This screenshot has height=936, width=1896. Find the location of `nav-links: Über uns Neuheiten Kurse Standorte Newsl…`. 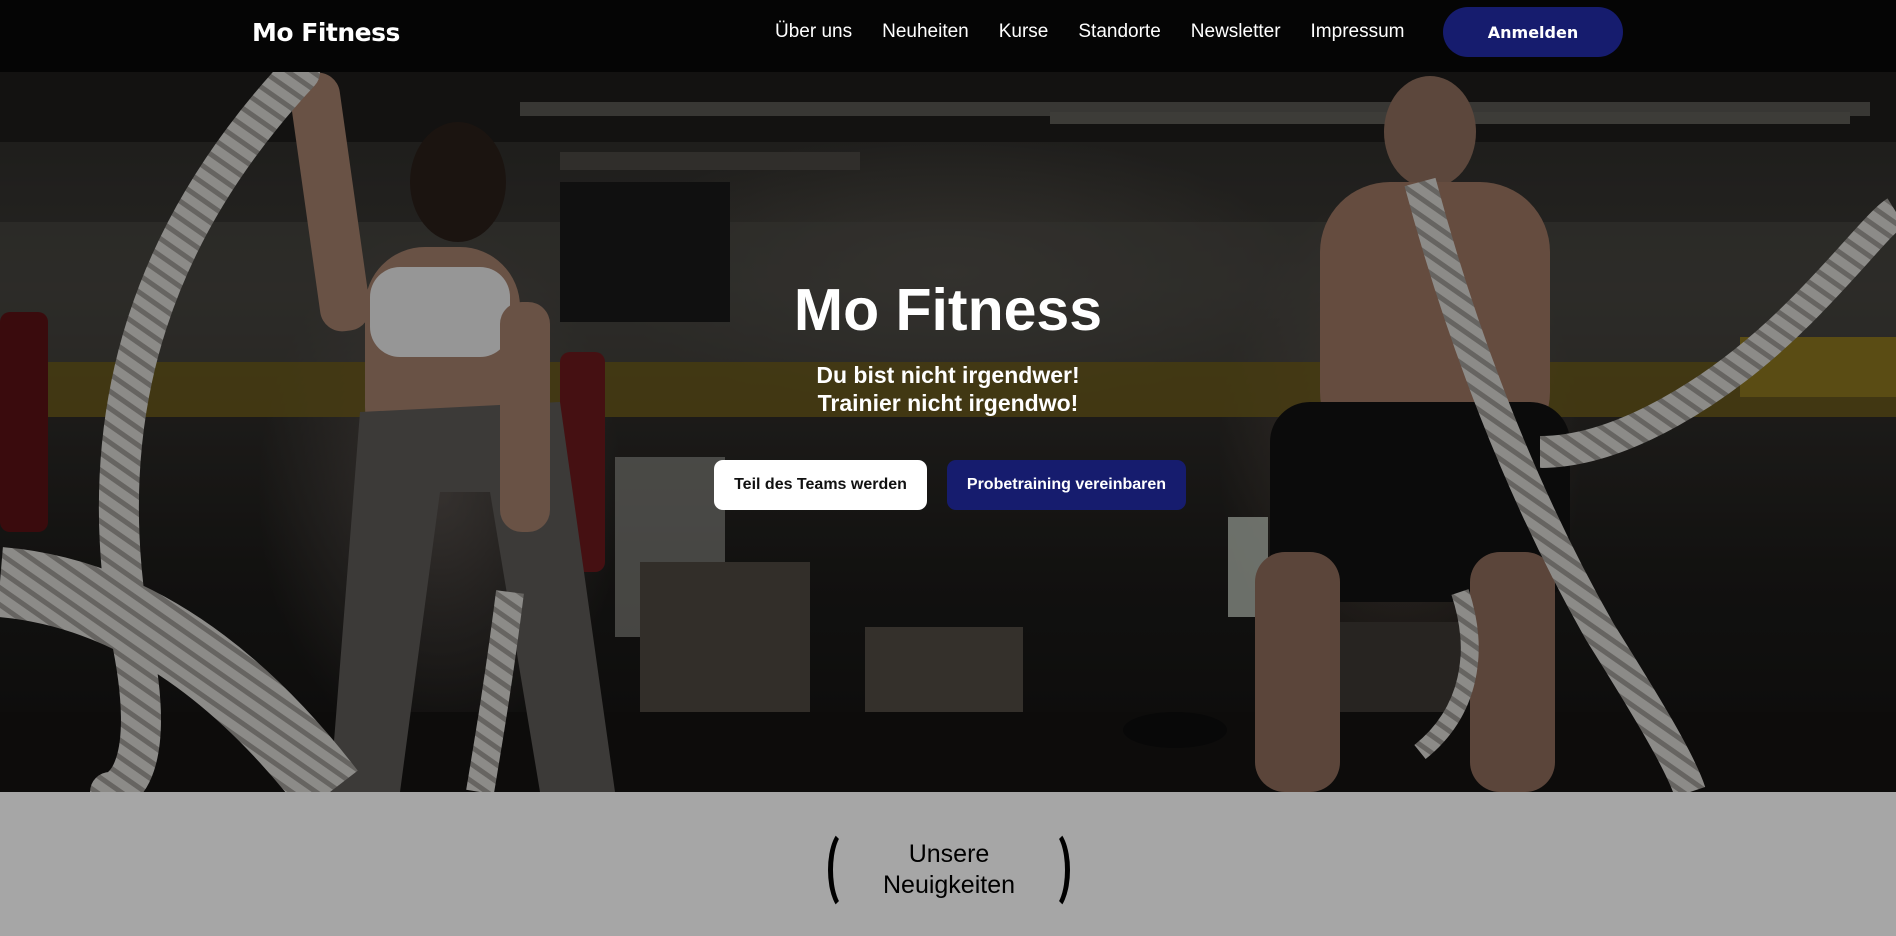

nav-links: Über uns Neuheiten Kurse Standorte Newsl… is located at coordinates (1105, 32).